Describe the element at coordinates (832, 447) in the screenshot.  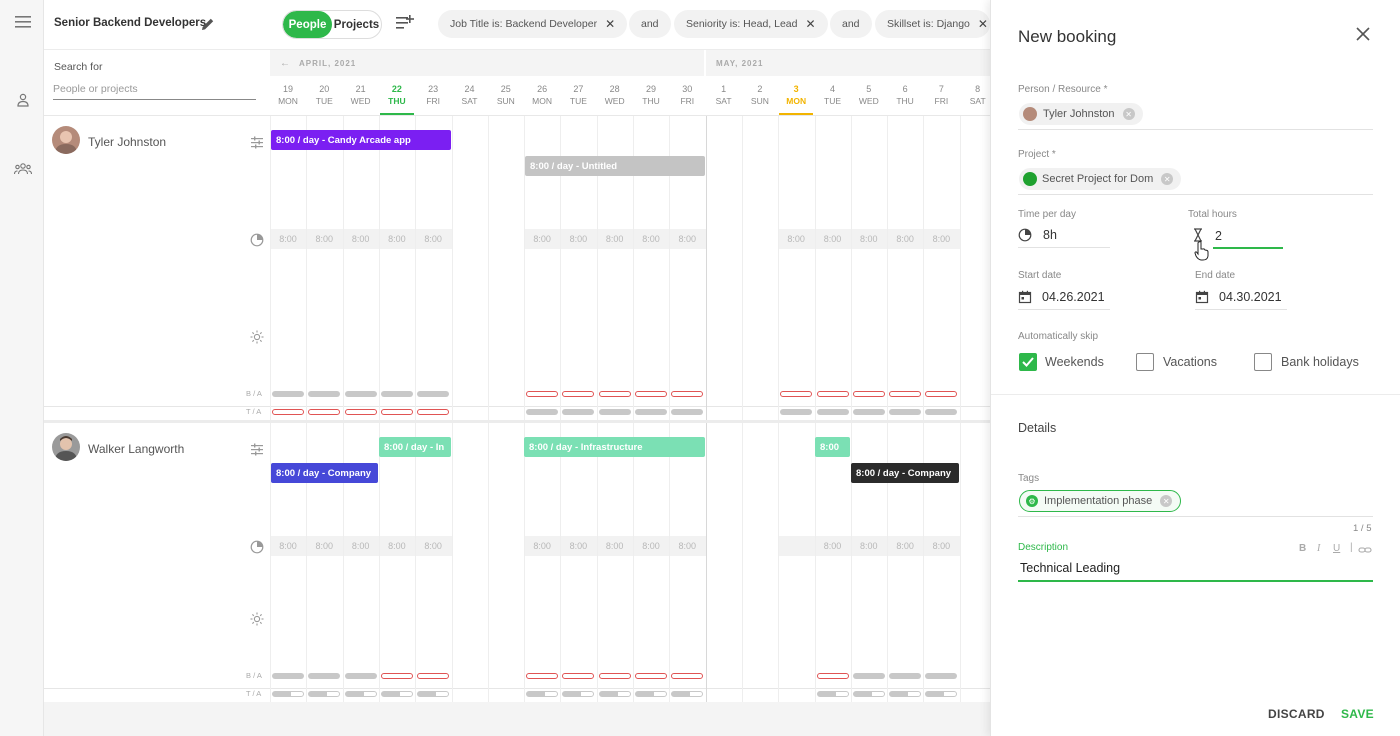
I see `booking-bar: 8:00` at that location.